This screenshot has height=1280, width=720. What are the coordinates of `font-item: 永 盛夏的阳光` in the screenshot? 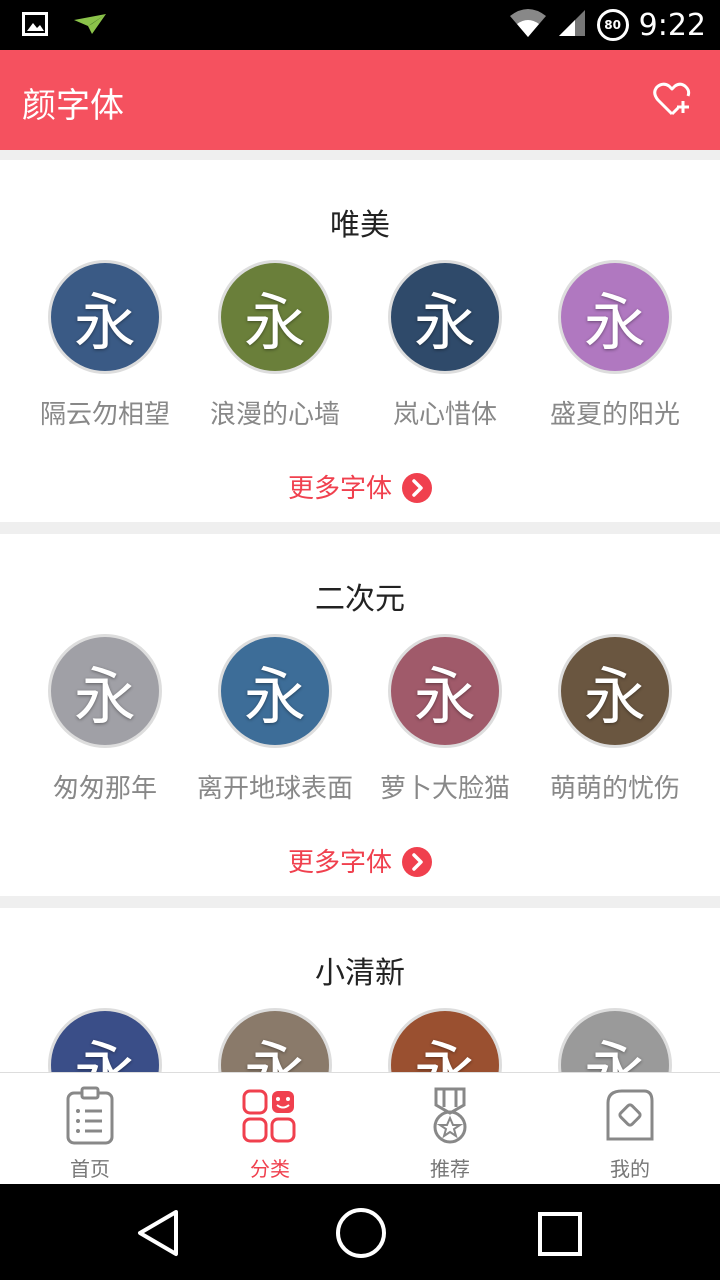 It's located at (615, 345).